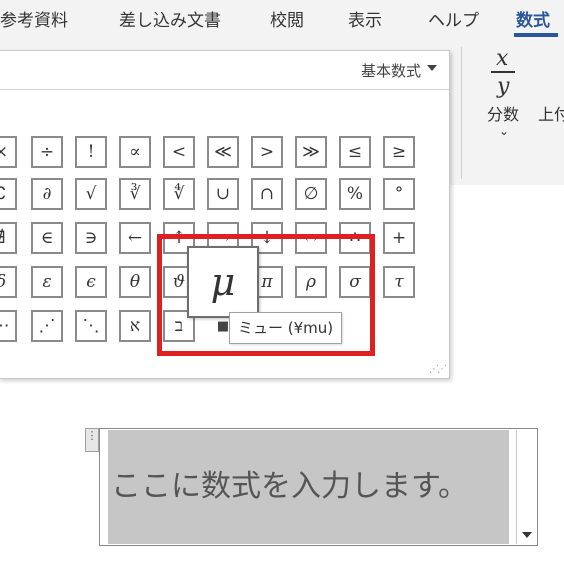 The height and width of the screenshot is (564, 564). I want to click on symbol-cell: ←, so click(135, 238).